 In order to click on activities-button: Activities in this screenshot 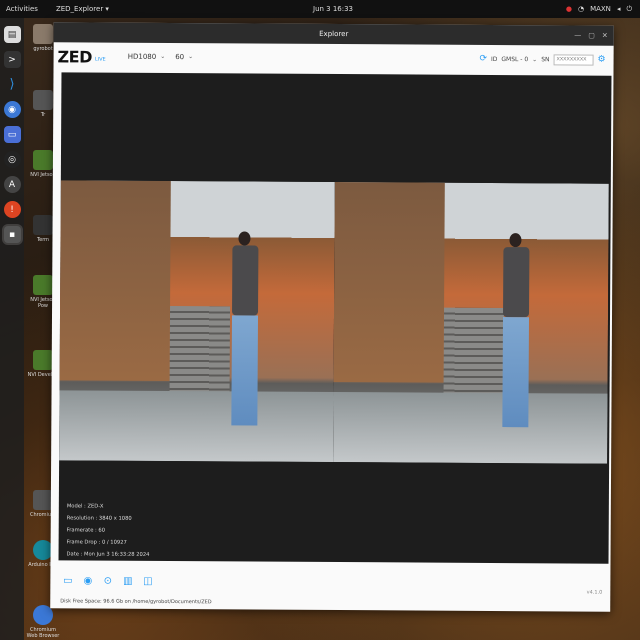, I will do `click(22, 9)`.